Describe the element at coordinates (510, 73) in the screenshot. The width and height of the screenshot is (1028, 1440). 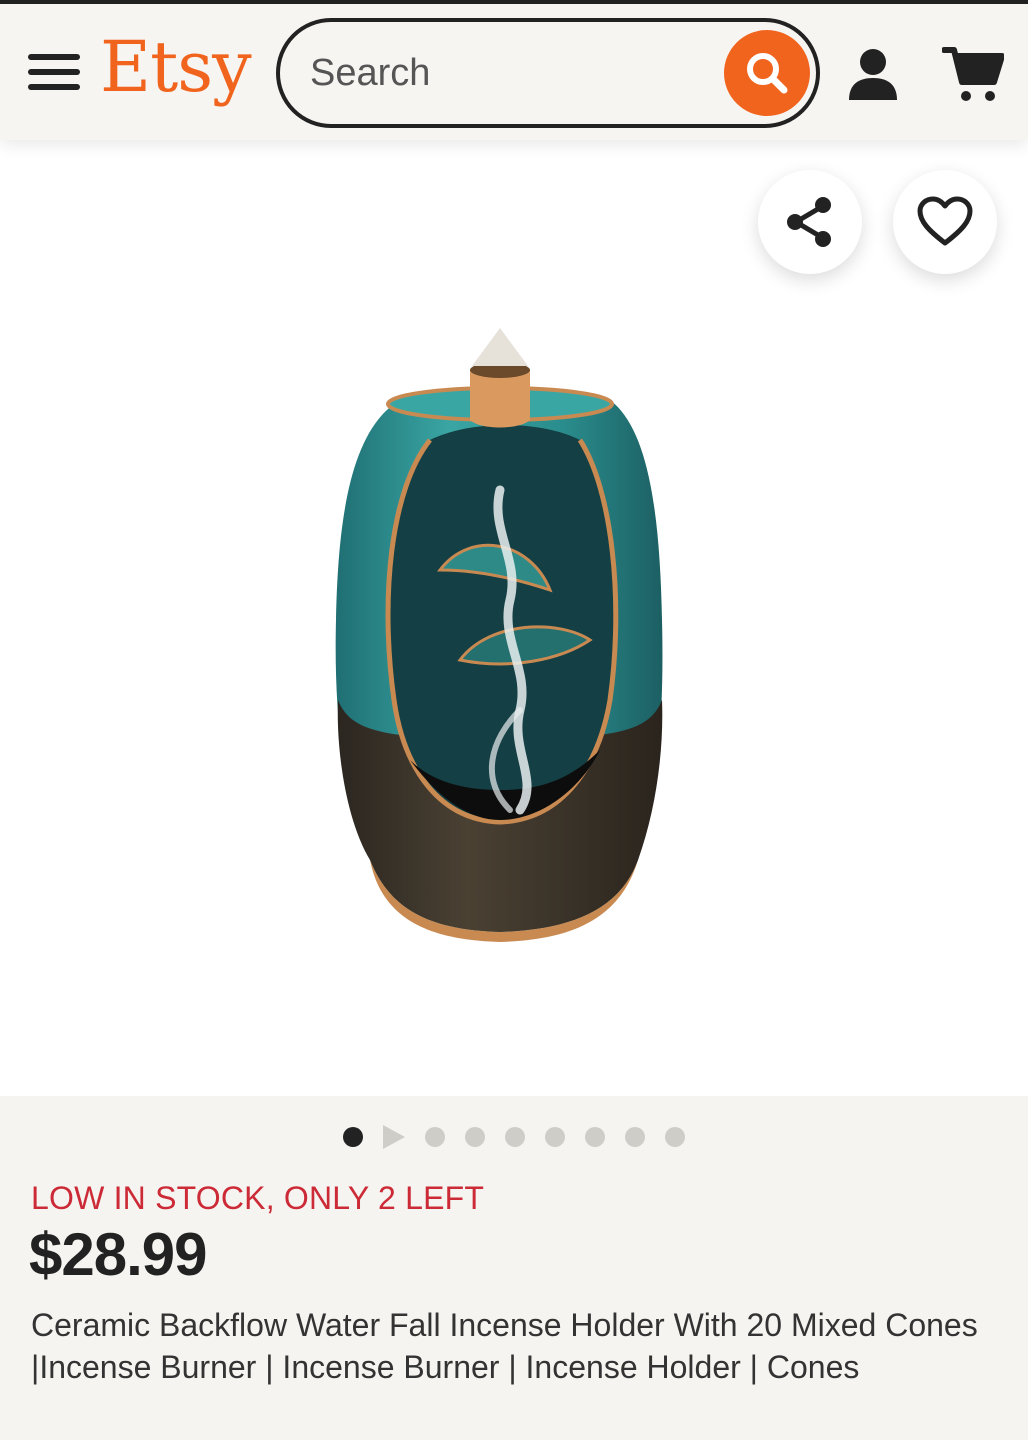
I see `search-input` at that location.